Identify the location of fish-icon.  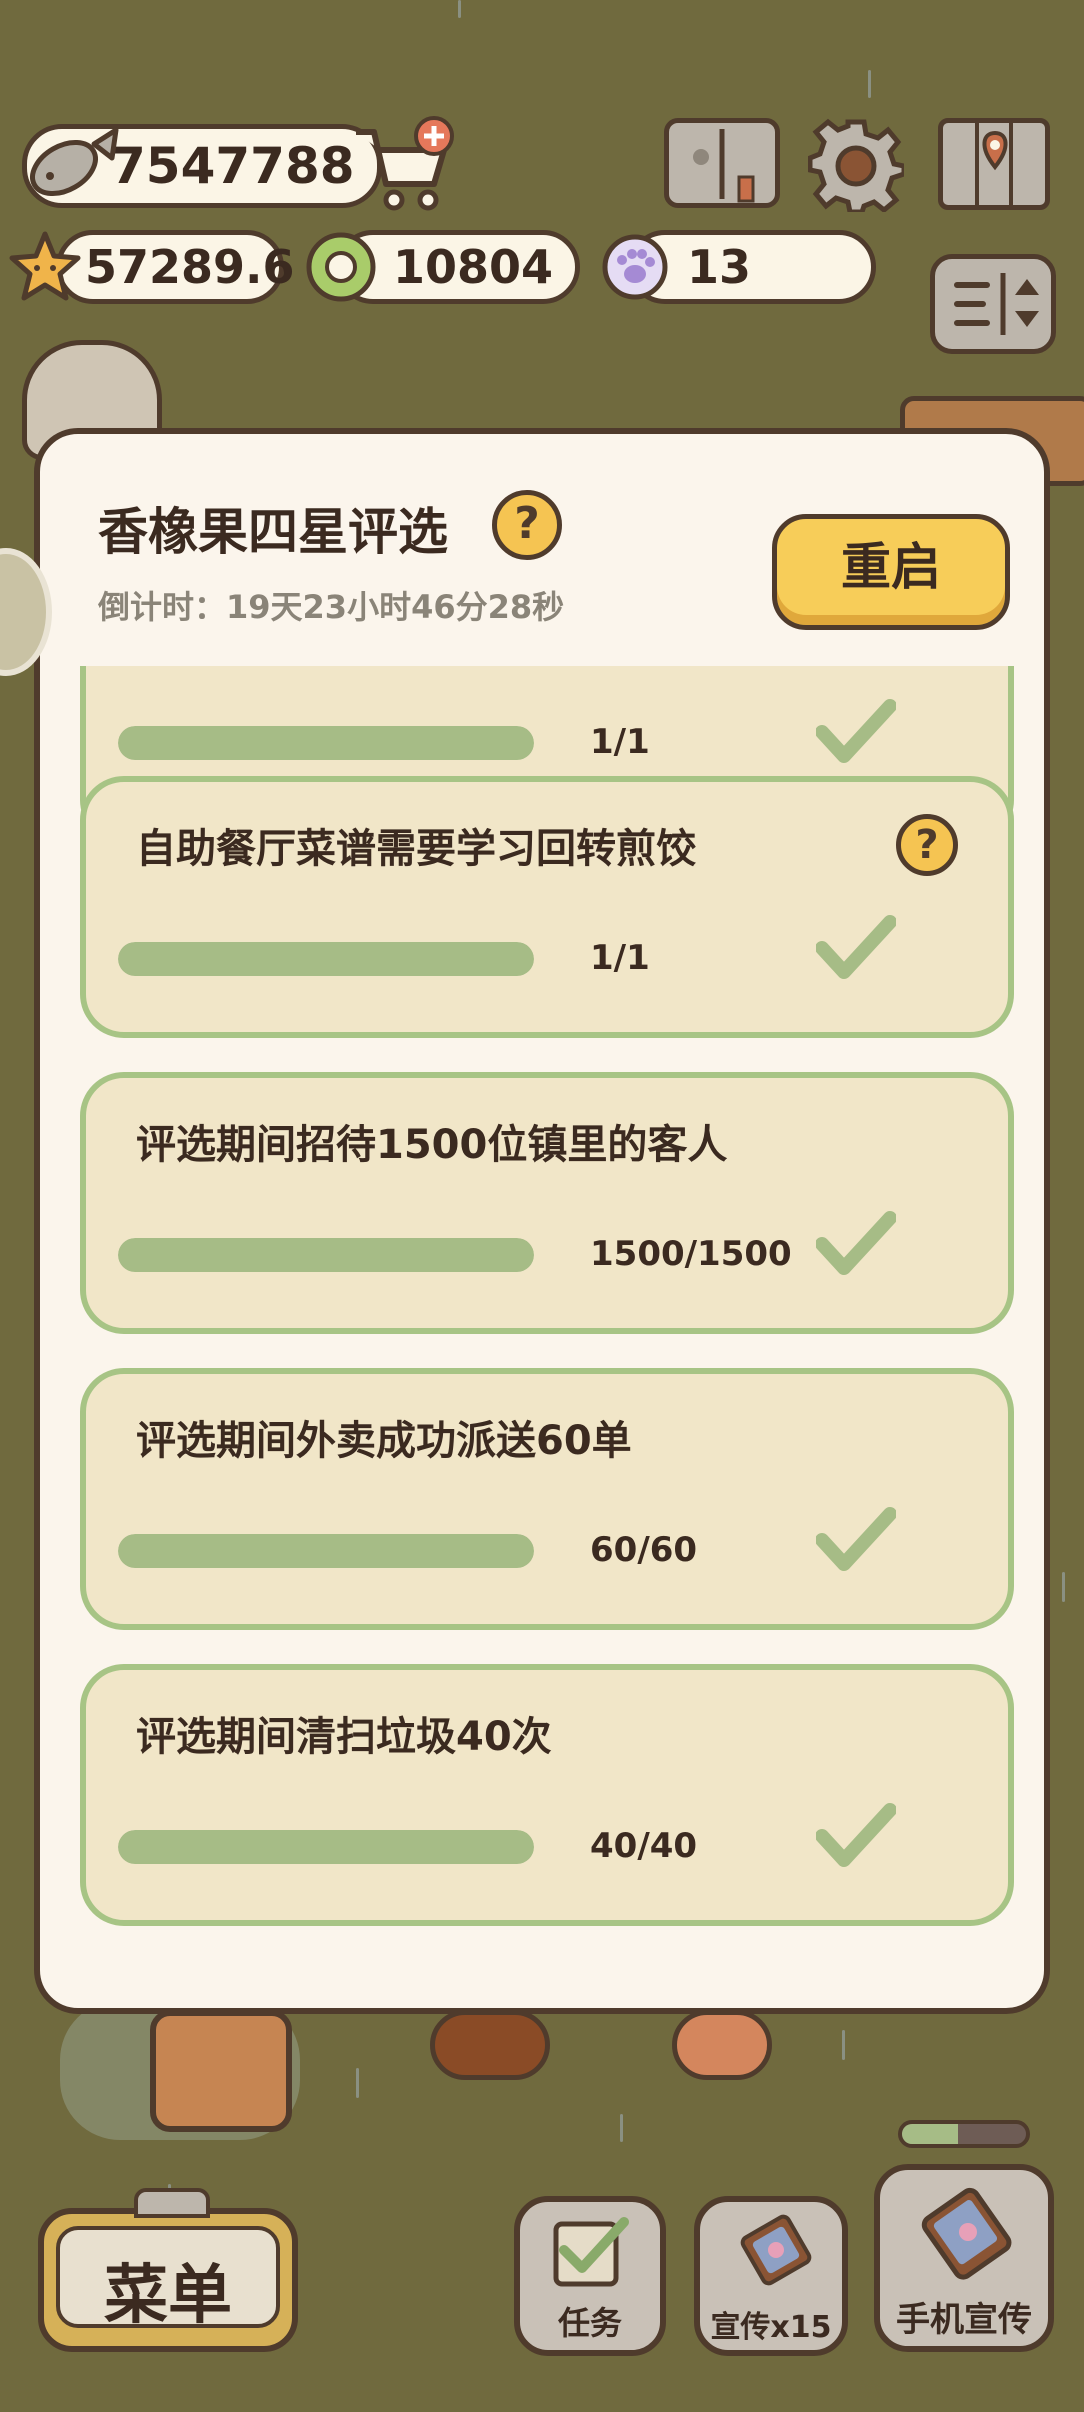
(74, 162).